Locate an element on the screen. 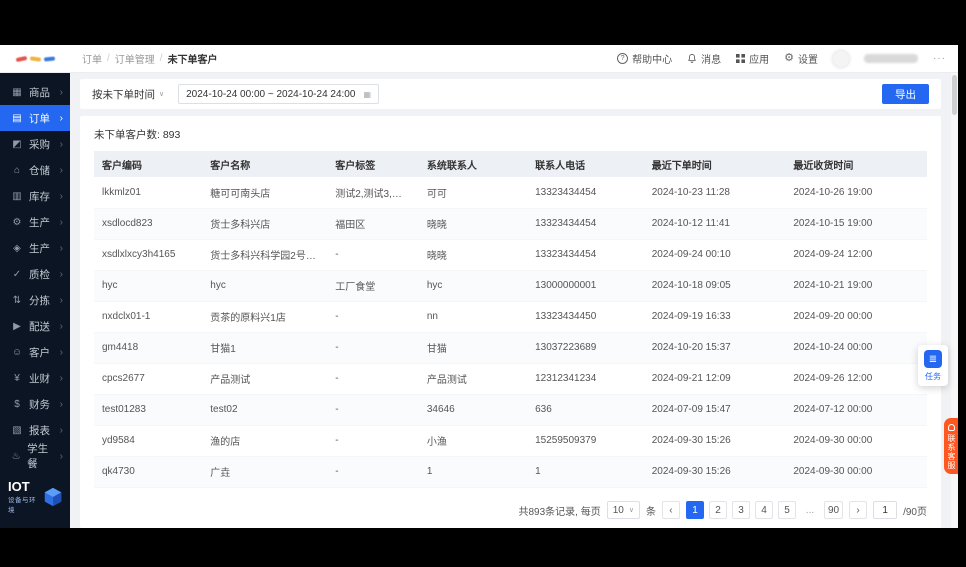 This screenshot has height=567, width=966. settings-label: 设置 is located at coordinates (808, 60).